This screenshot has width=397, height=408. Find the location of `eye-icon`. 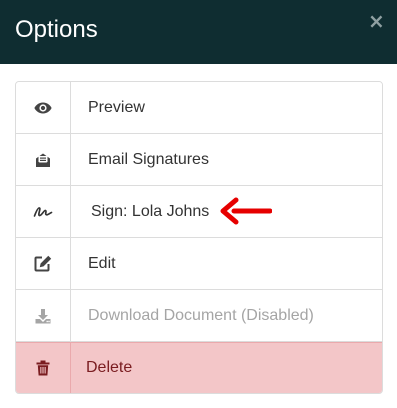

eye-icon is located at coordinates (43, 107).